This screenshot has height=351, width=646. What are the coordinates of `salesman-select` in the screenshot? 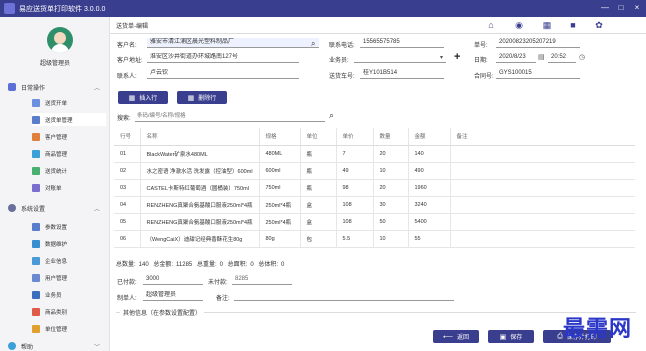 It's located at (400, 58).